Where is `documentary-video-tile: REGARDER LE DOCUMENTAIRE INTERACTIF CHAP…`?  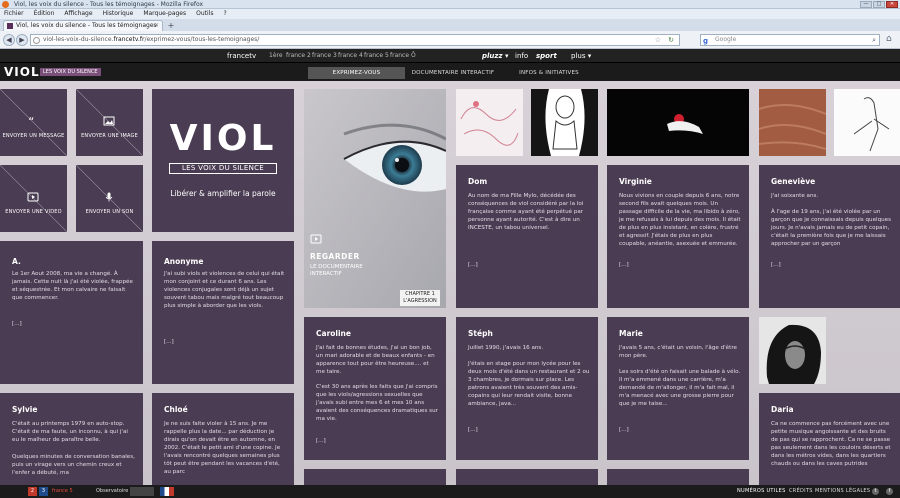 documentary-video-tile: REGARDER LE DOCUMENTAIRE INTERACTIF CHAP… is located at coordinates (375, 198).